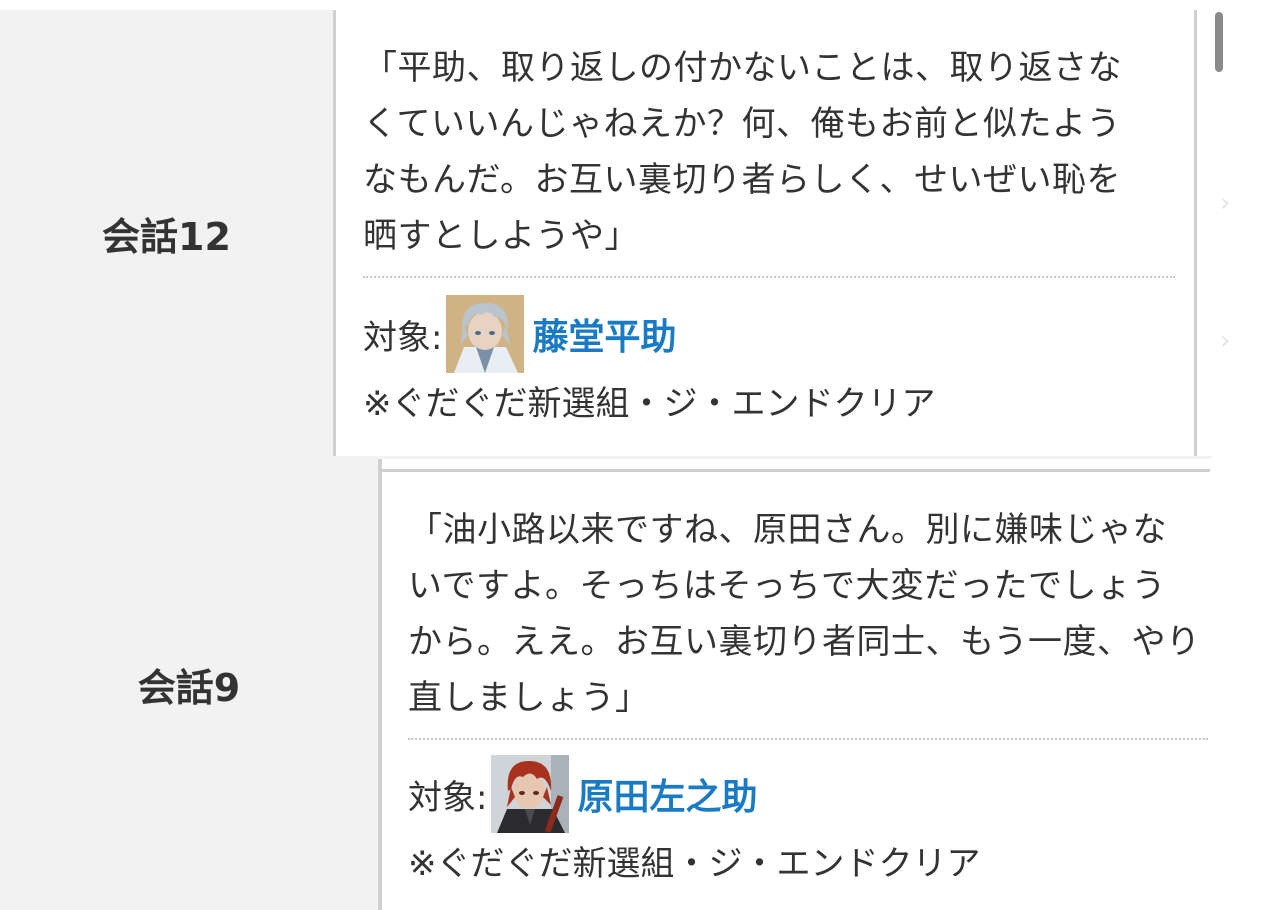  I want to click on quote-line: 「油小路以来ですね、原田さん。別に嫌味じゃな, so click(787, 530).